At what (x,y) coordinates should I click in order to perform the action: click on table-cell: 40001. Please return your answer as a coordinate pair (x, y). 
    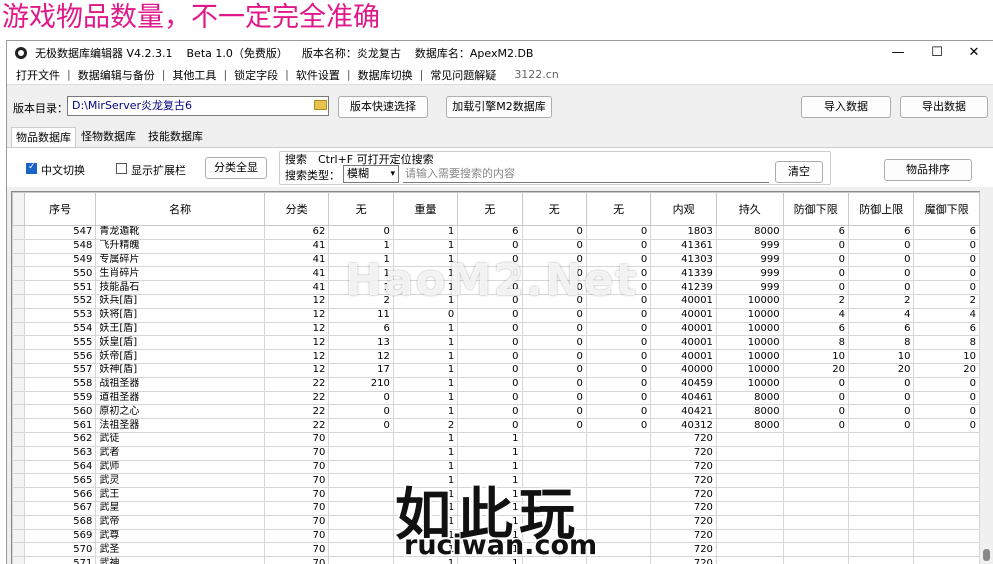
    Looking at the image, I should click on (683, 329).